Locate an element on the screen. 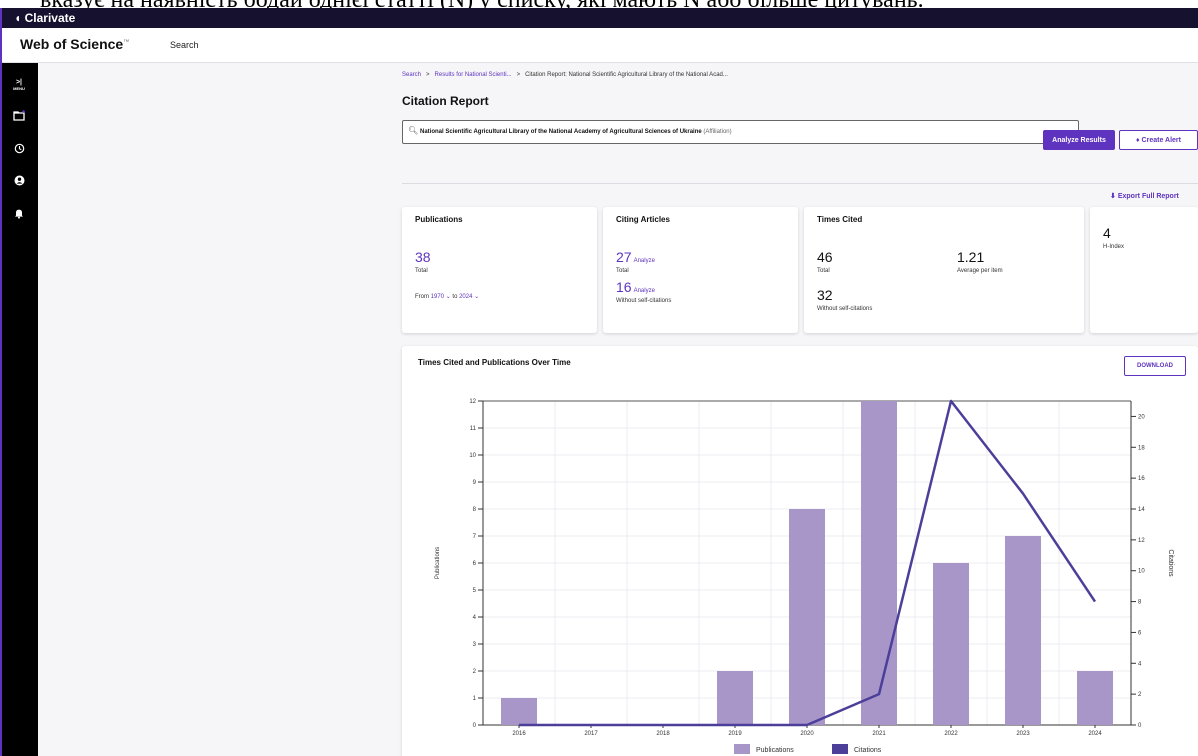  breadcrumb-search: Search is located at coordinates (411, 75).